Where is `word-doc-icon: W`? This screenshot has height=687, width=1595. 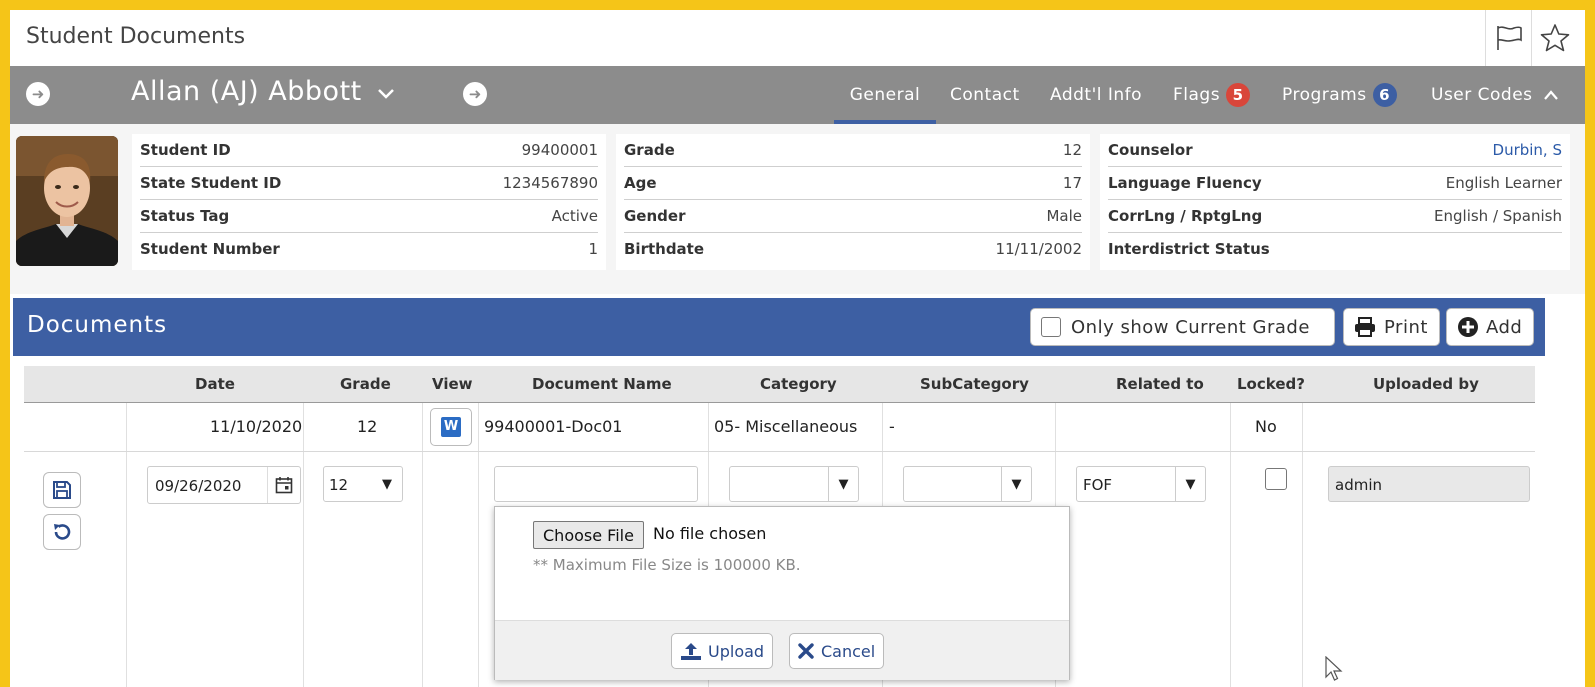 word-doc-icon: W is located at coordinates (451, 427).